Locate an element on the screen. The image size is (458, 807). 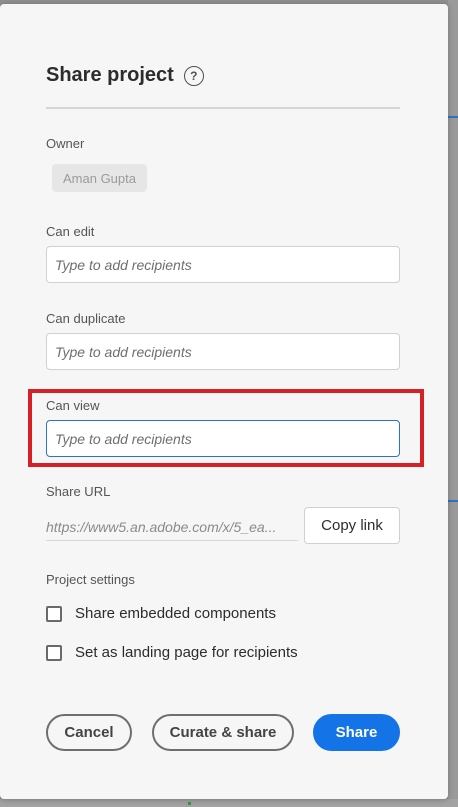
landing-page-option: Set as landing page for recipients is located at coordinates (172, 652).